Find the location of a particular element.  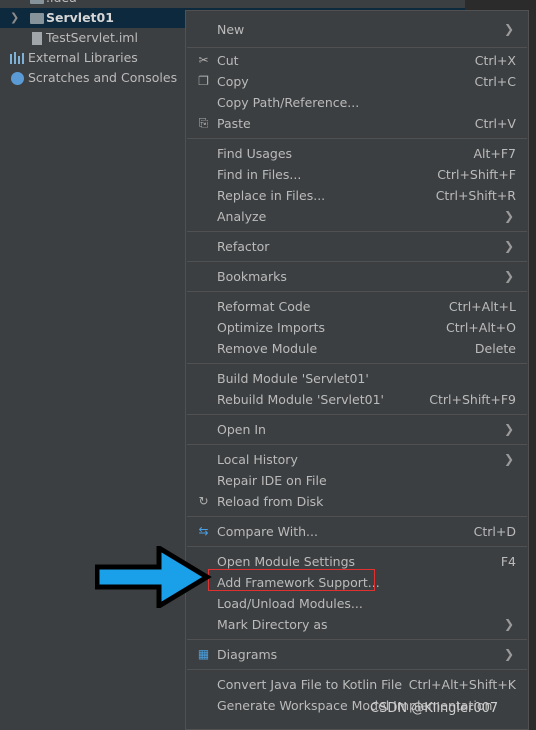

menu-item-cut: ✂ Cut Ctrl+X is located at coordinates (357, 60).